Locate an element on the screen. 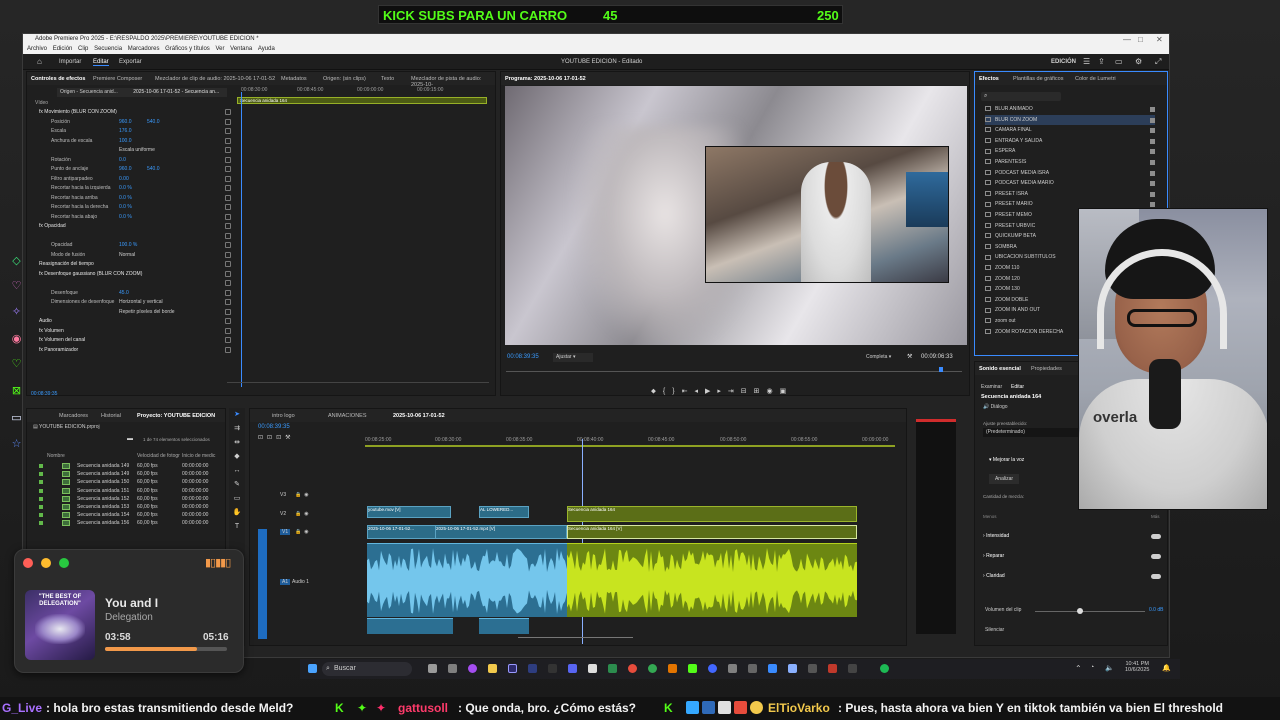 This screenshot has height=720, width=1280. effect-row: Opacidad 100.0 % is located at coordinates (135, 245).